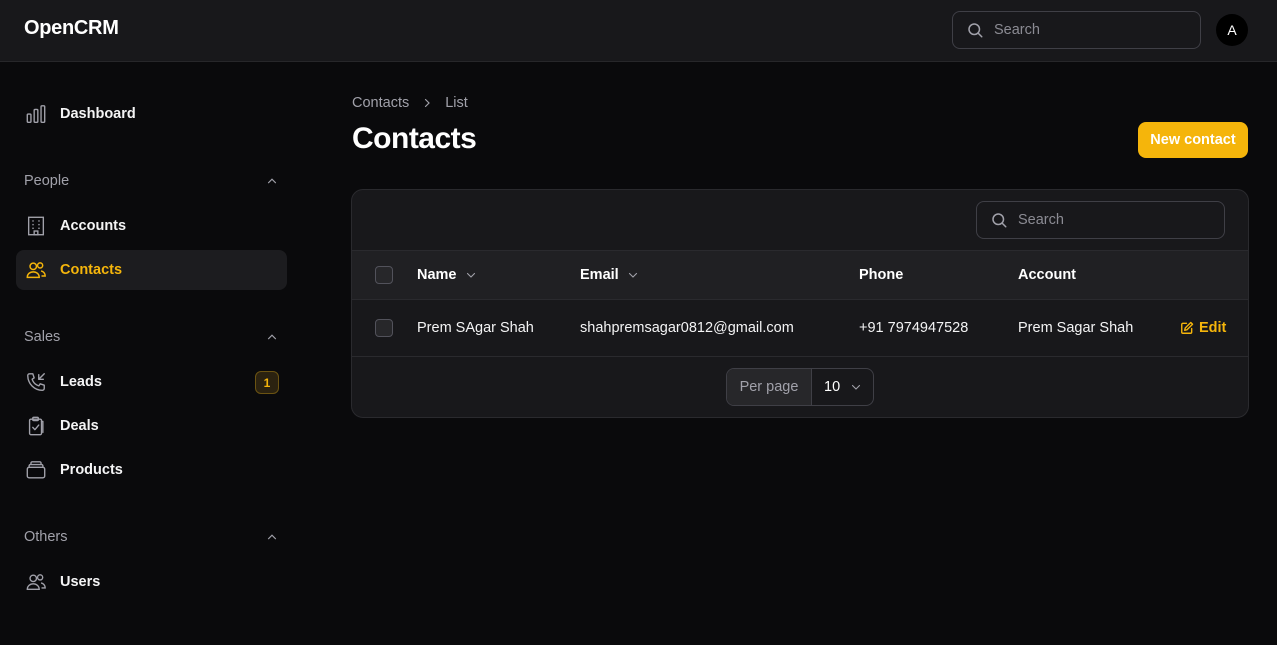  Describe the element at coordinates (842, 387) in the screenshot. I see `per-page-dropdown: 10` at that location.